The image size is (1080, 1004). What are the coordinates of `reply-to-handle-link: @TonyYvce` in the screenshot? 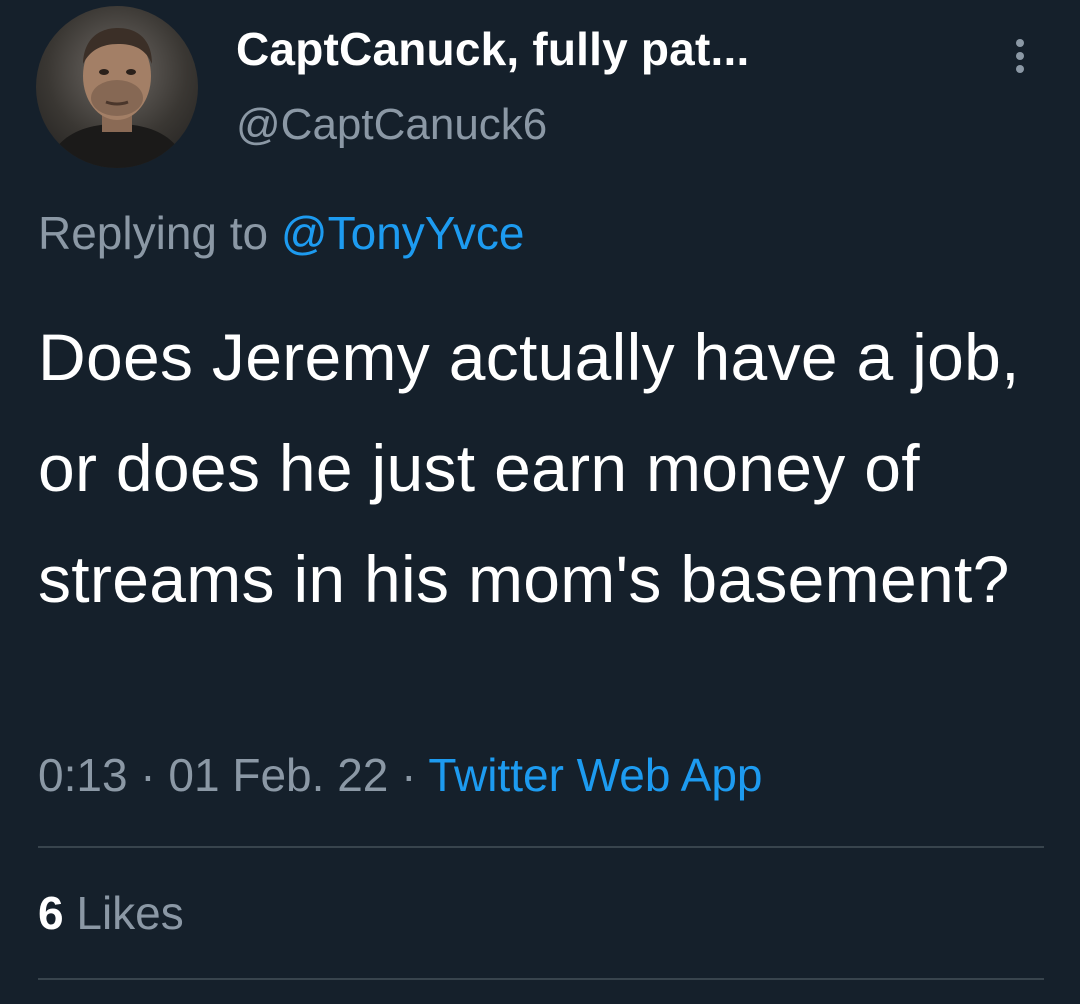 It's located at (403, 233).